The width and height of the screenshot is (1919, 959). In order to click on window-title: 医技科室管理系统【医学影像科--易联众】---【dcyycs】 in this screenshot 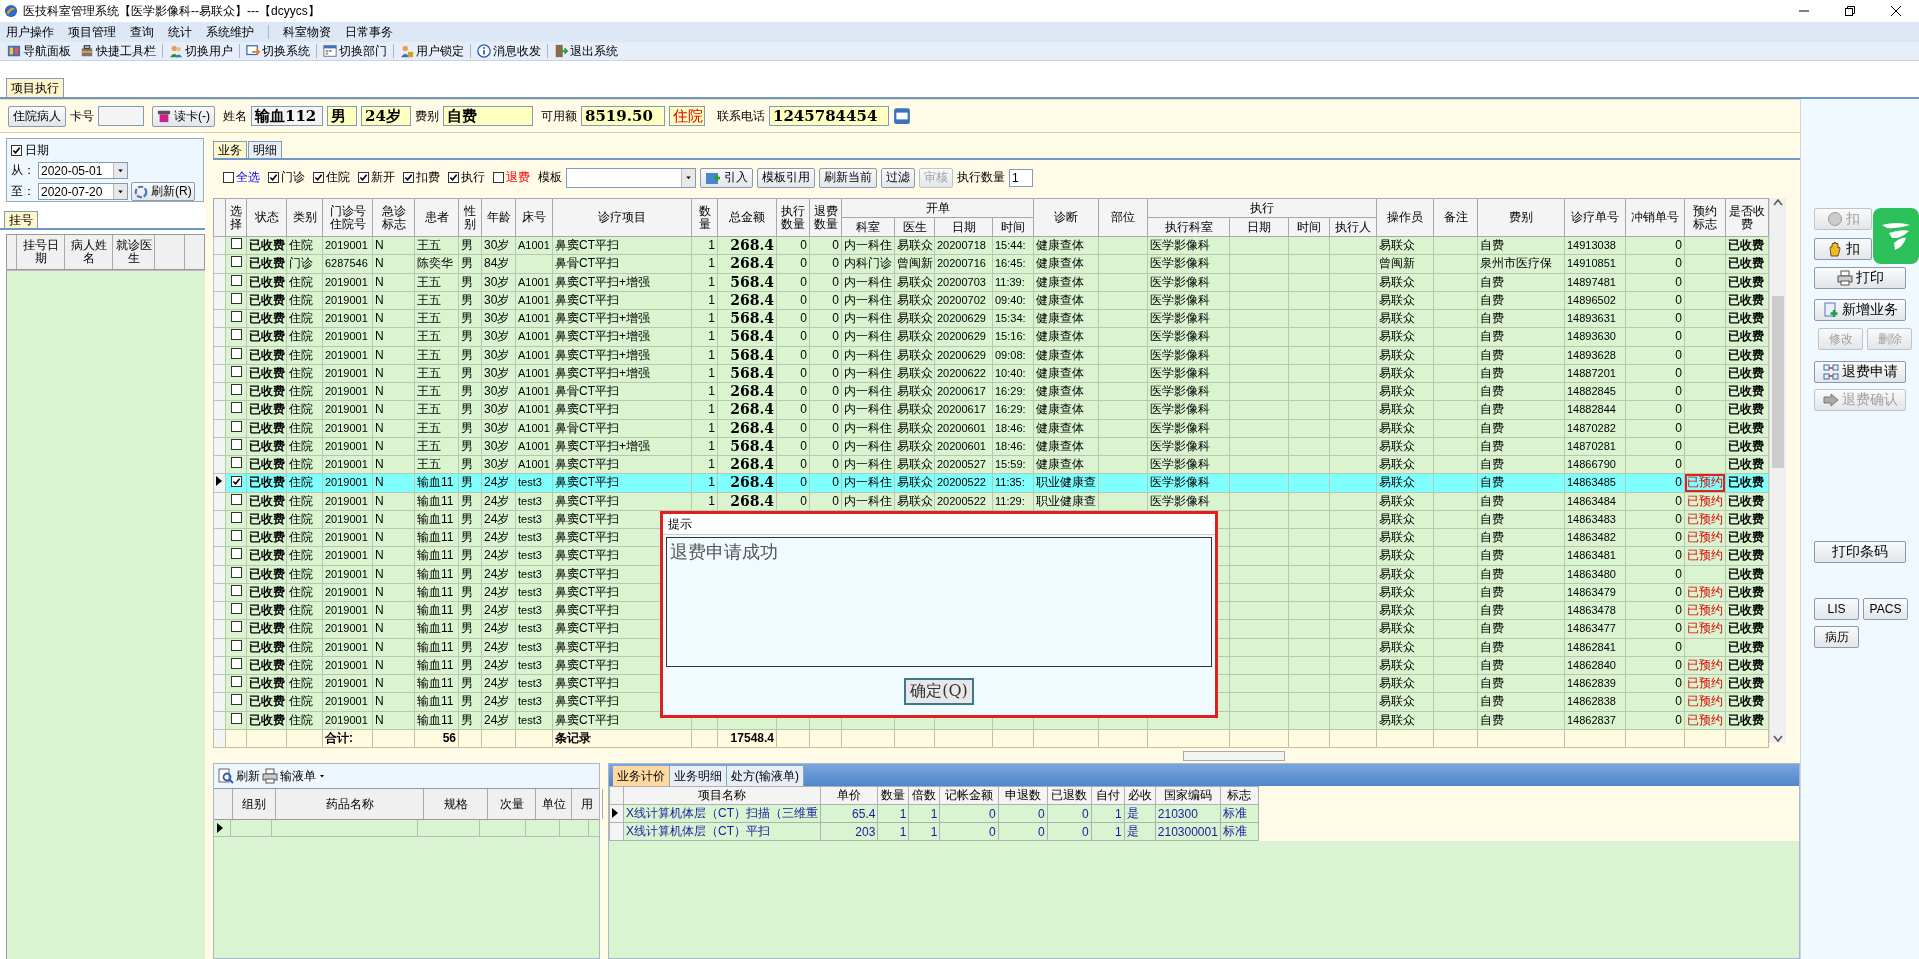, I will do `click(171, 11)`.